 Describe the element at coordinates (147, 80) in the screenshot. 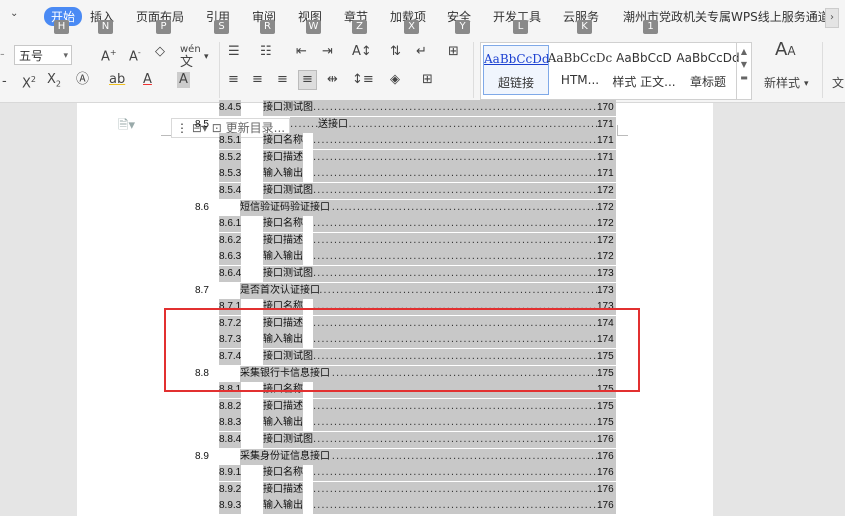

I see `font-color-icon: A` at that location.